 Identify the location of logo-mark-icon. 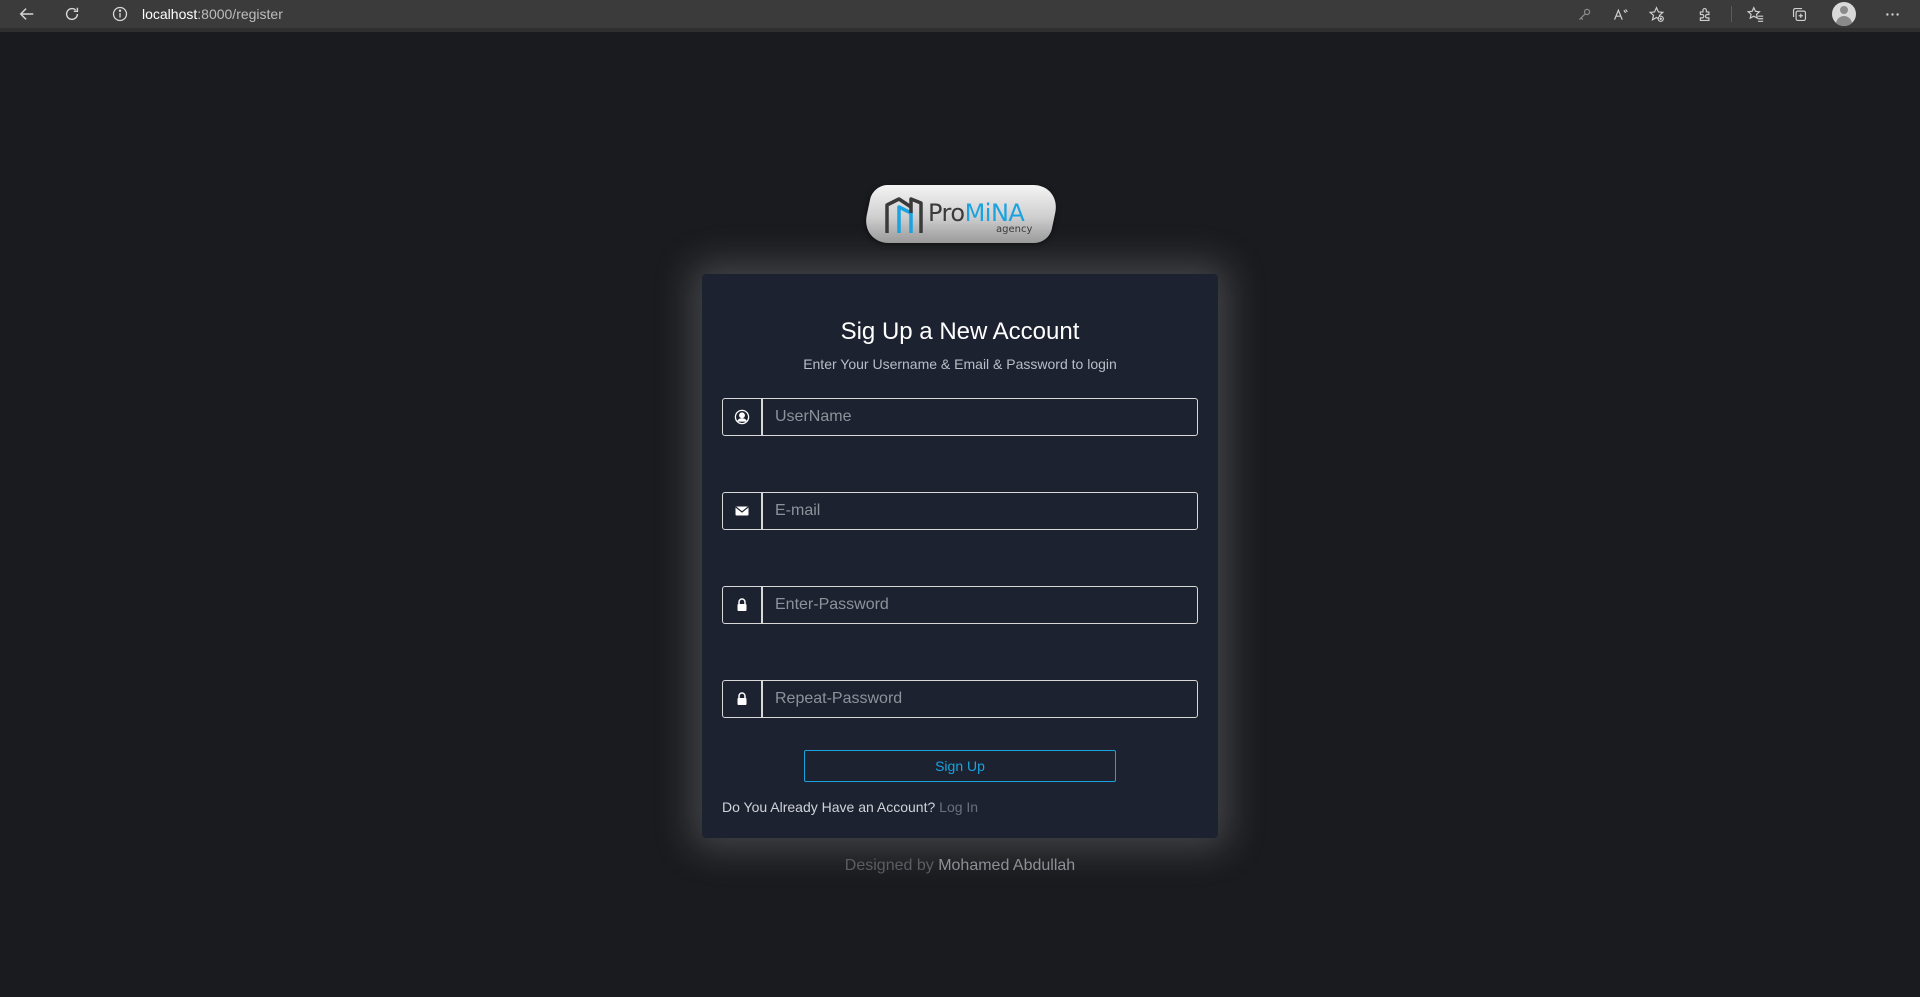
(904, 215).